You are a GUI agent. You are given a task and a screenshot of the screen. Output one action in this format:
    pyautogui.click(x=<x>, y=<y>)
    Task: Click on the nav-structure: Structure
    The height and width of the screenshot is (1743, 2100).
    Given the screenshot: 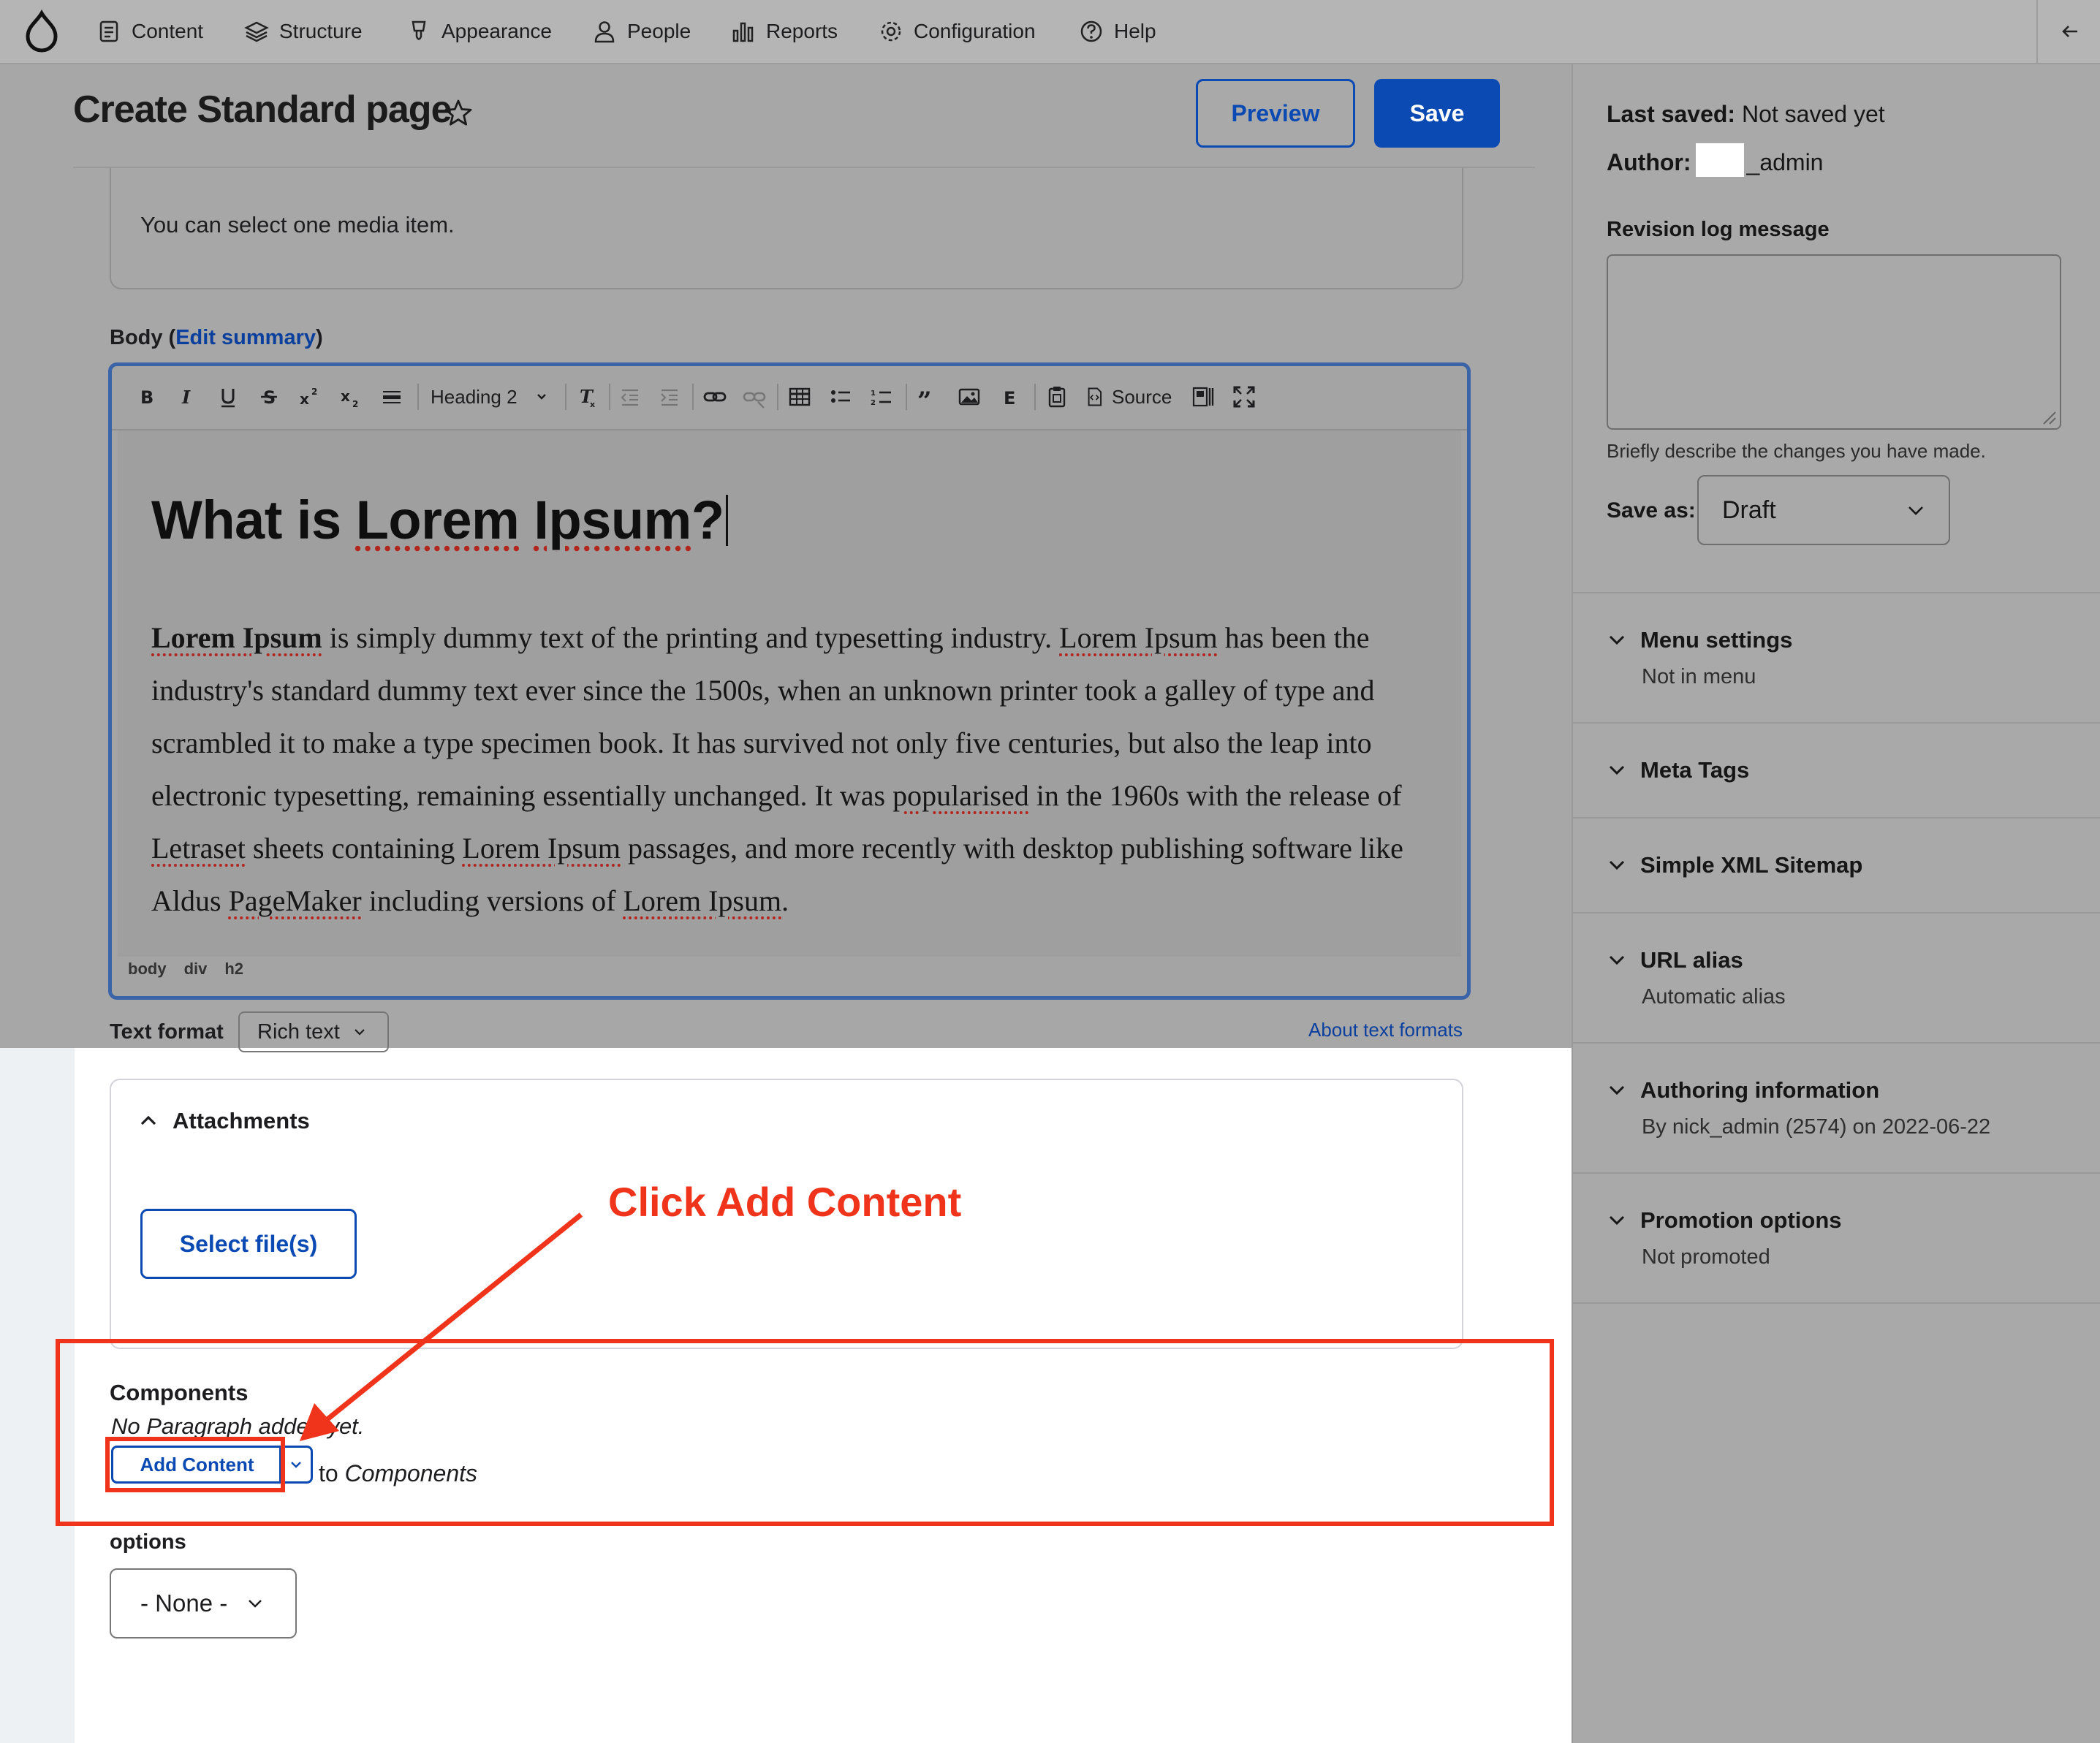 What is the action you would take?
    pyautogui.click(x=303, y=31)
    